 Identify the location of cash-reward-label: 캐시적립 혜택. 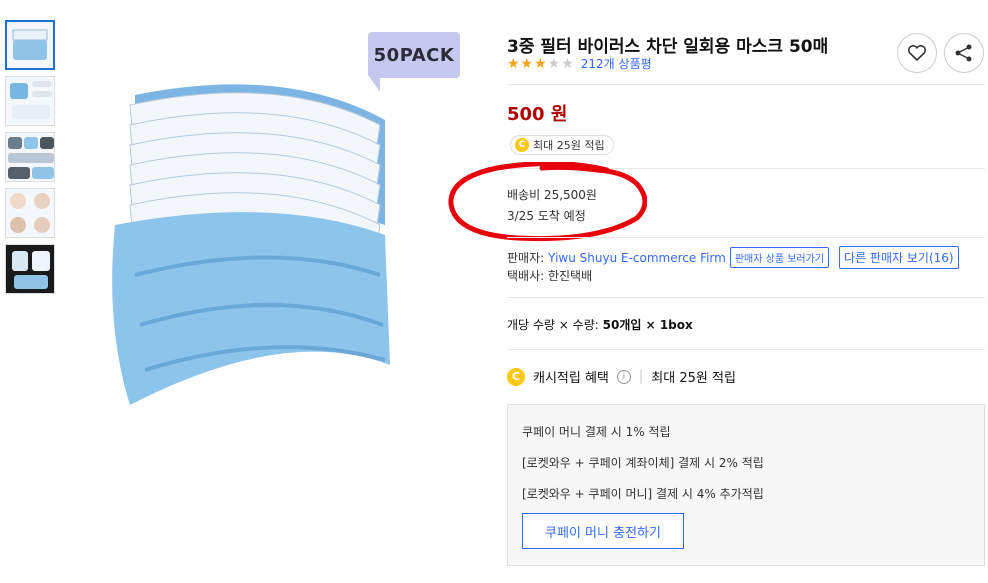
(571, 378).